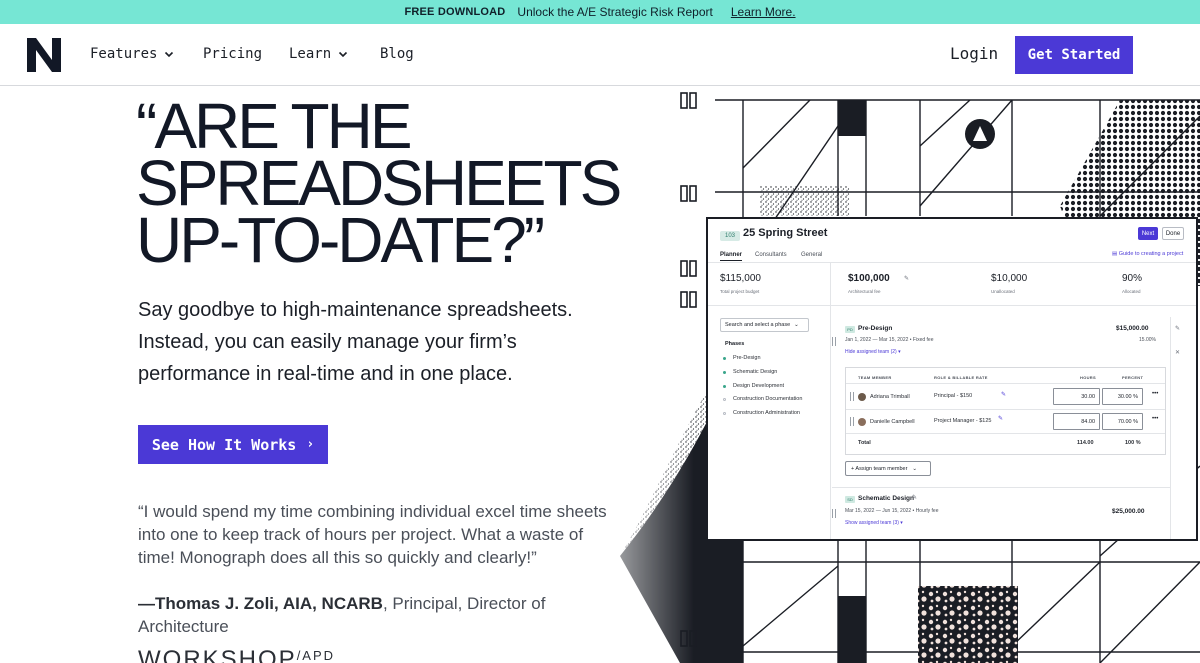  What do you see at coordinates (1076, 421) in the screenshot?
I see `hours-input: 84.00` at bounding box center [1076, 421].